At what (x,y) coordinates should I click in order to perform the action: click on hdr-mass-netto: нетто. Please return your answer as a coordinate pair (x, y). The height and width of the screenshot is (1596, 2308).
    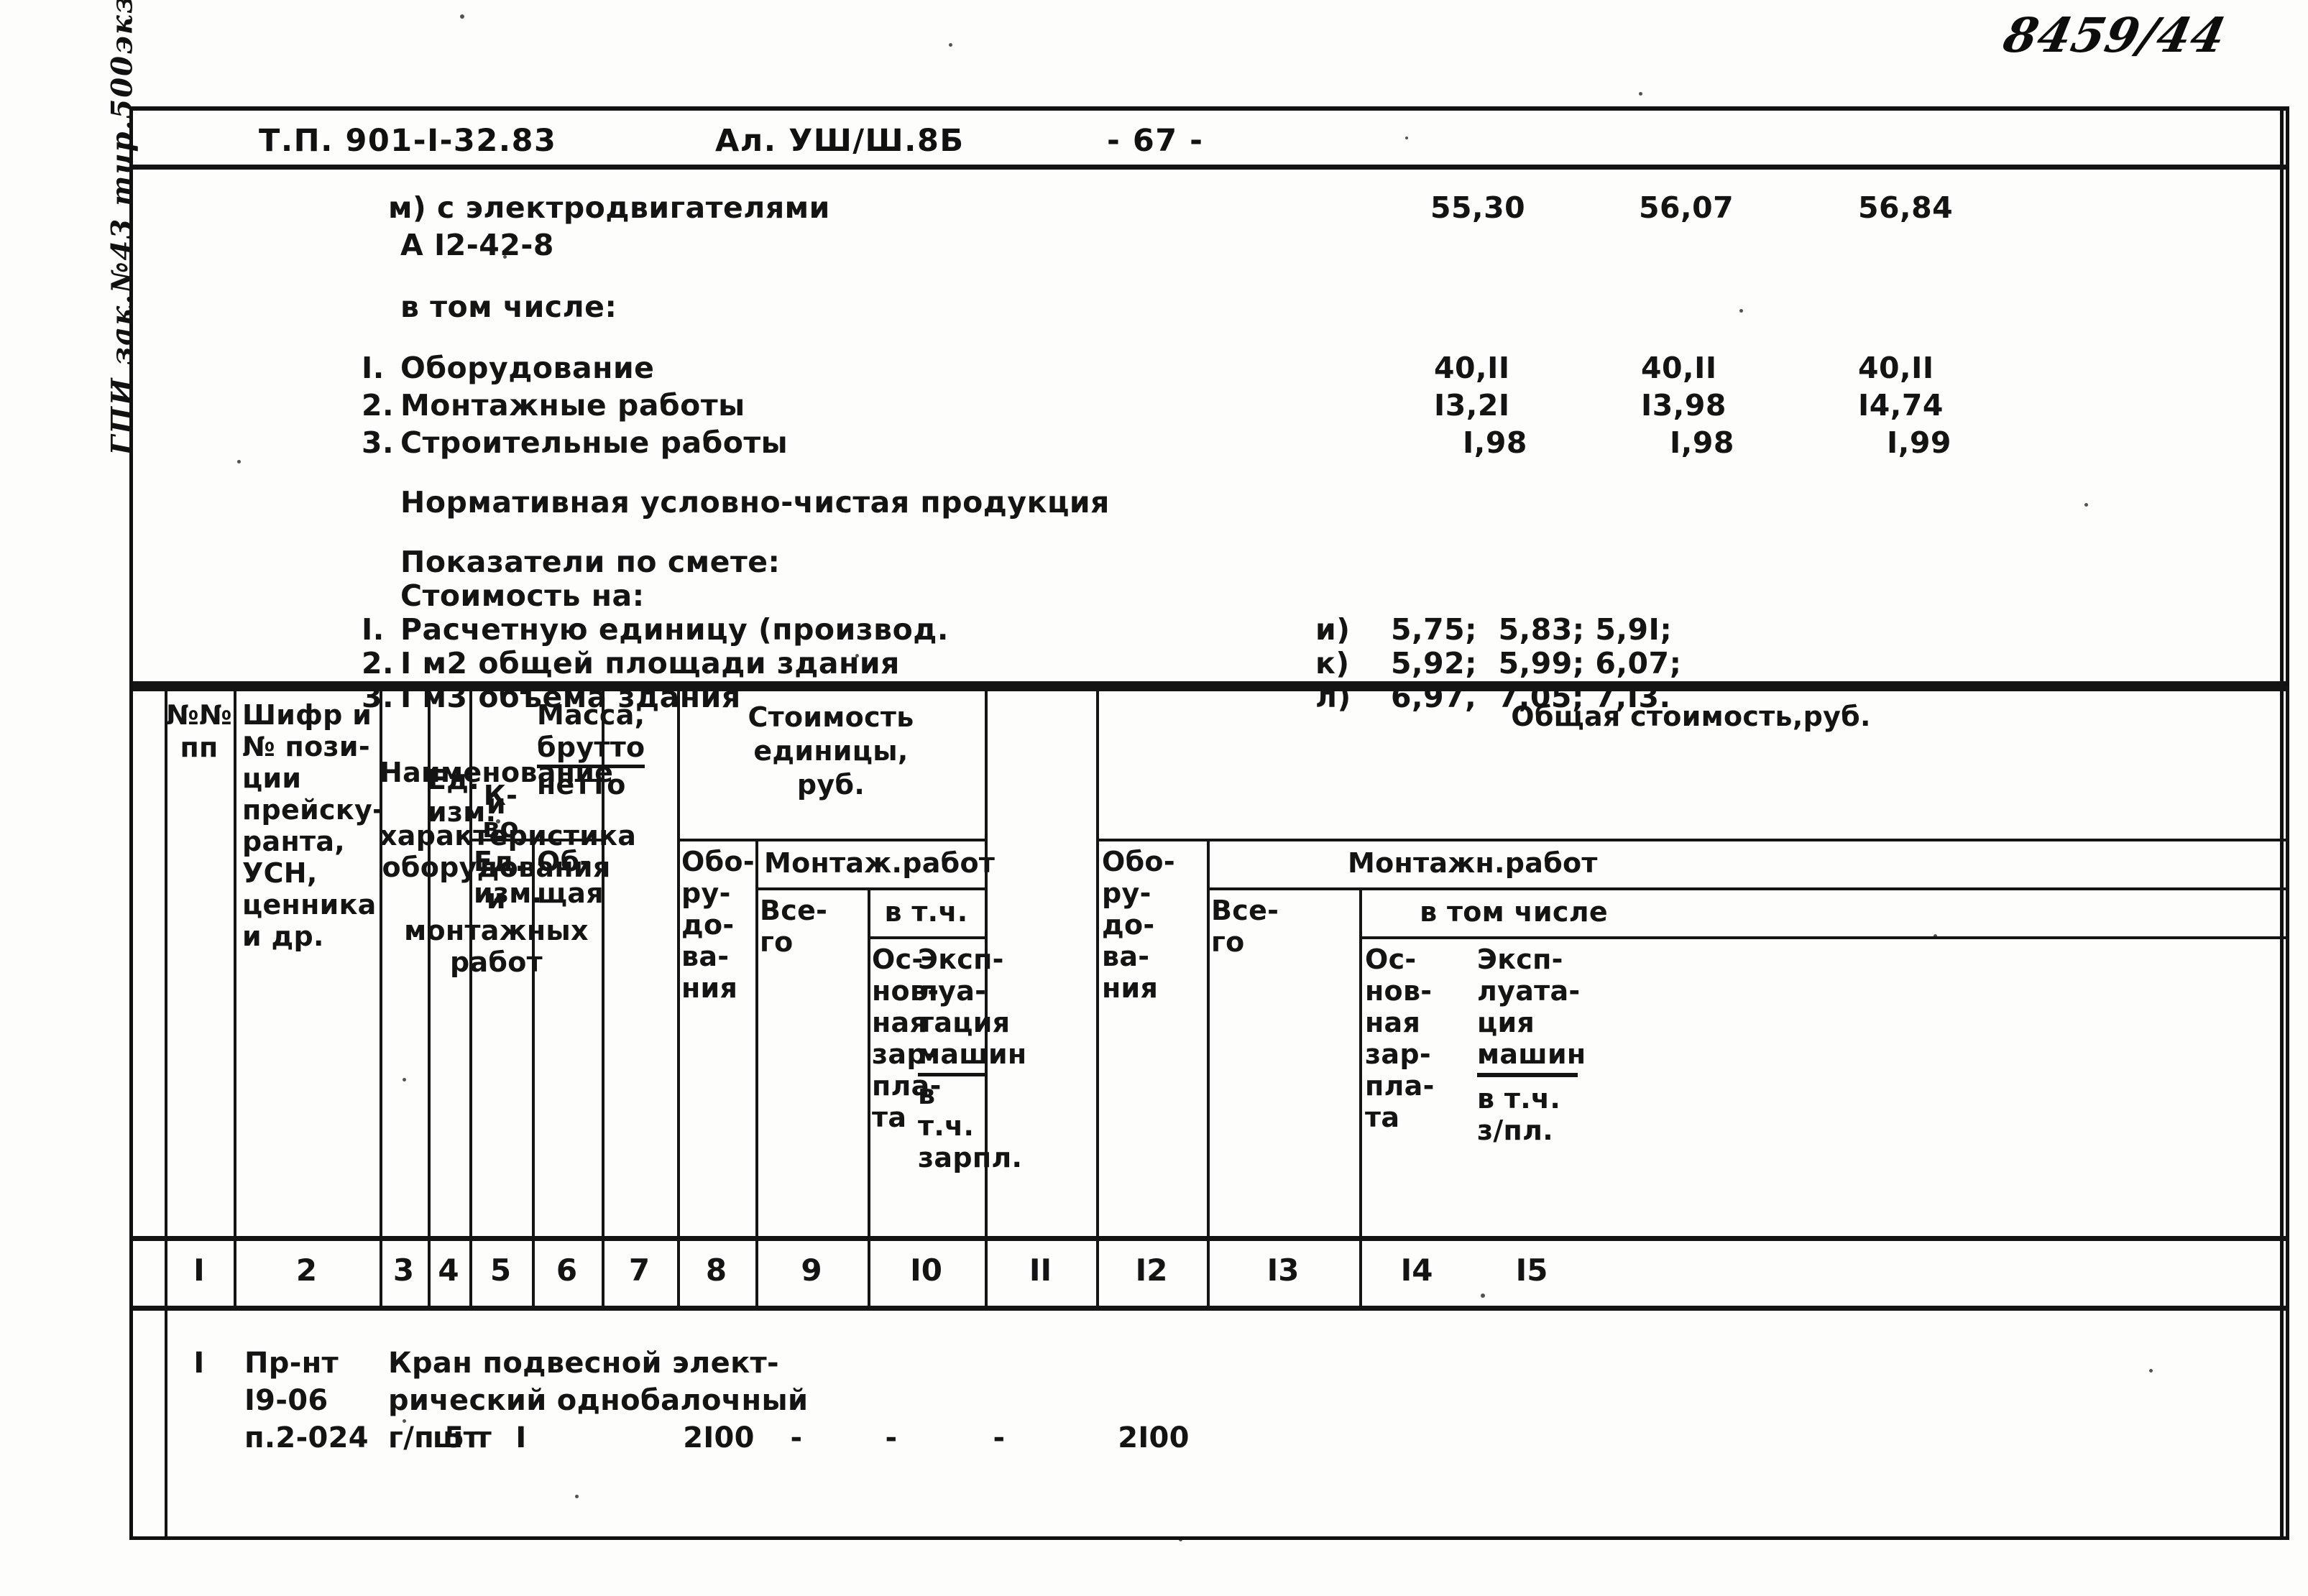
    Looking at the image, I should click on (581, 785).